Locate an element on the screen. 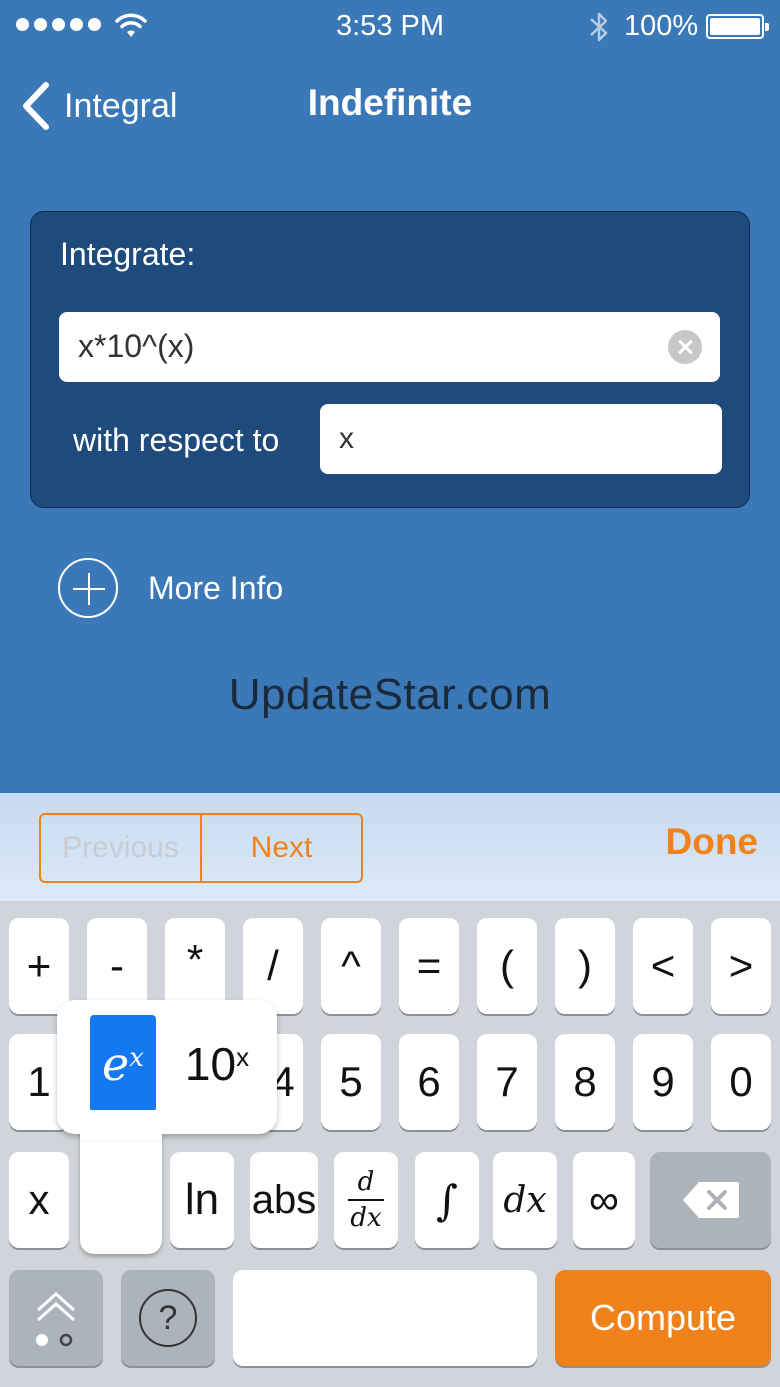 The width and height of the screenshot is (780, 1387). key-plus: + is located at coordinates (39, 966).